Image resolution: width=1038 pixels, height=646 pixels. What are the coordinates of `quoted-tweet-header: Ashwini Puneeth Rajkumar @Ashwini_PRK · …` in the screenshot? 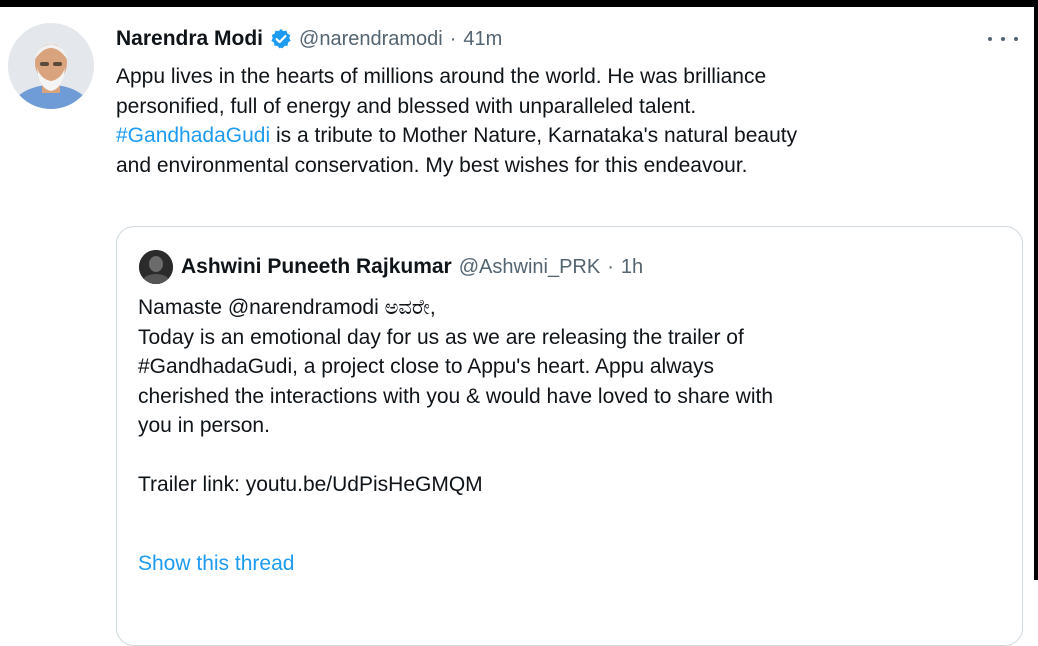 It's located at (391, 267).